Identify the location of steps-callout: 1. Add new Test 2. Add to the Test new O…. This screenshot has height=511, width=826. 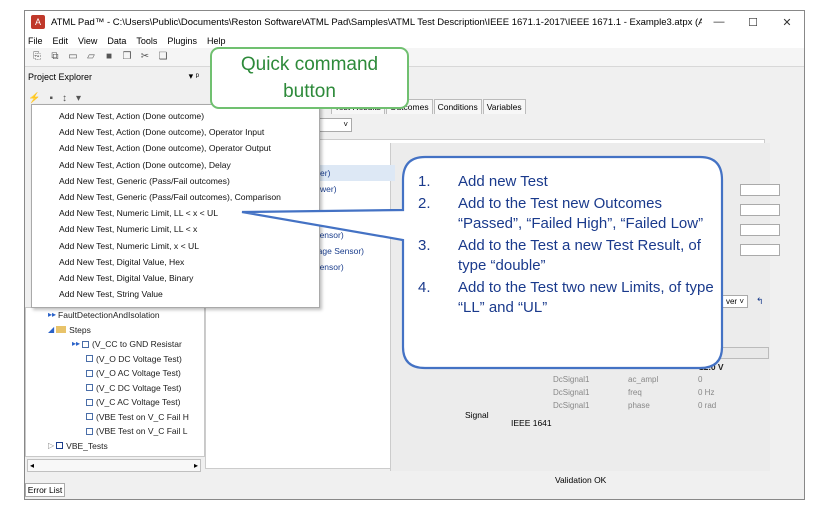
(568, 246).